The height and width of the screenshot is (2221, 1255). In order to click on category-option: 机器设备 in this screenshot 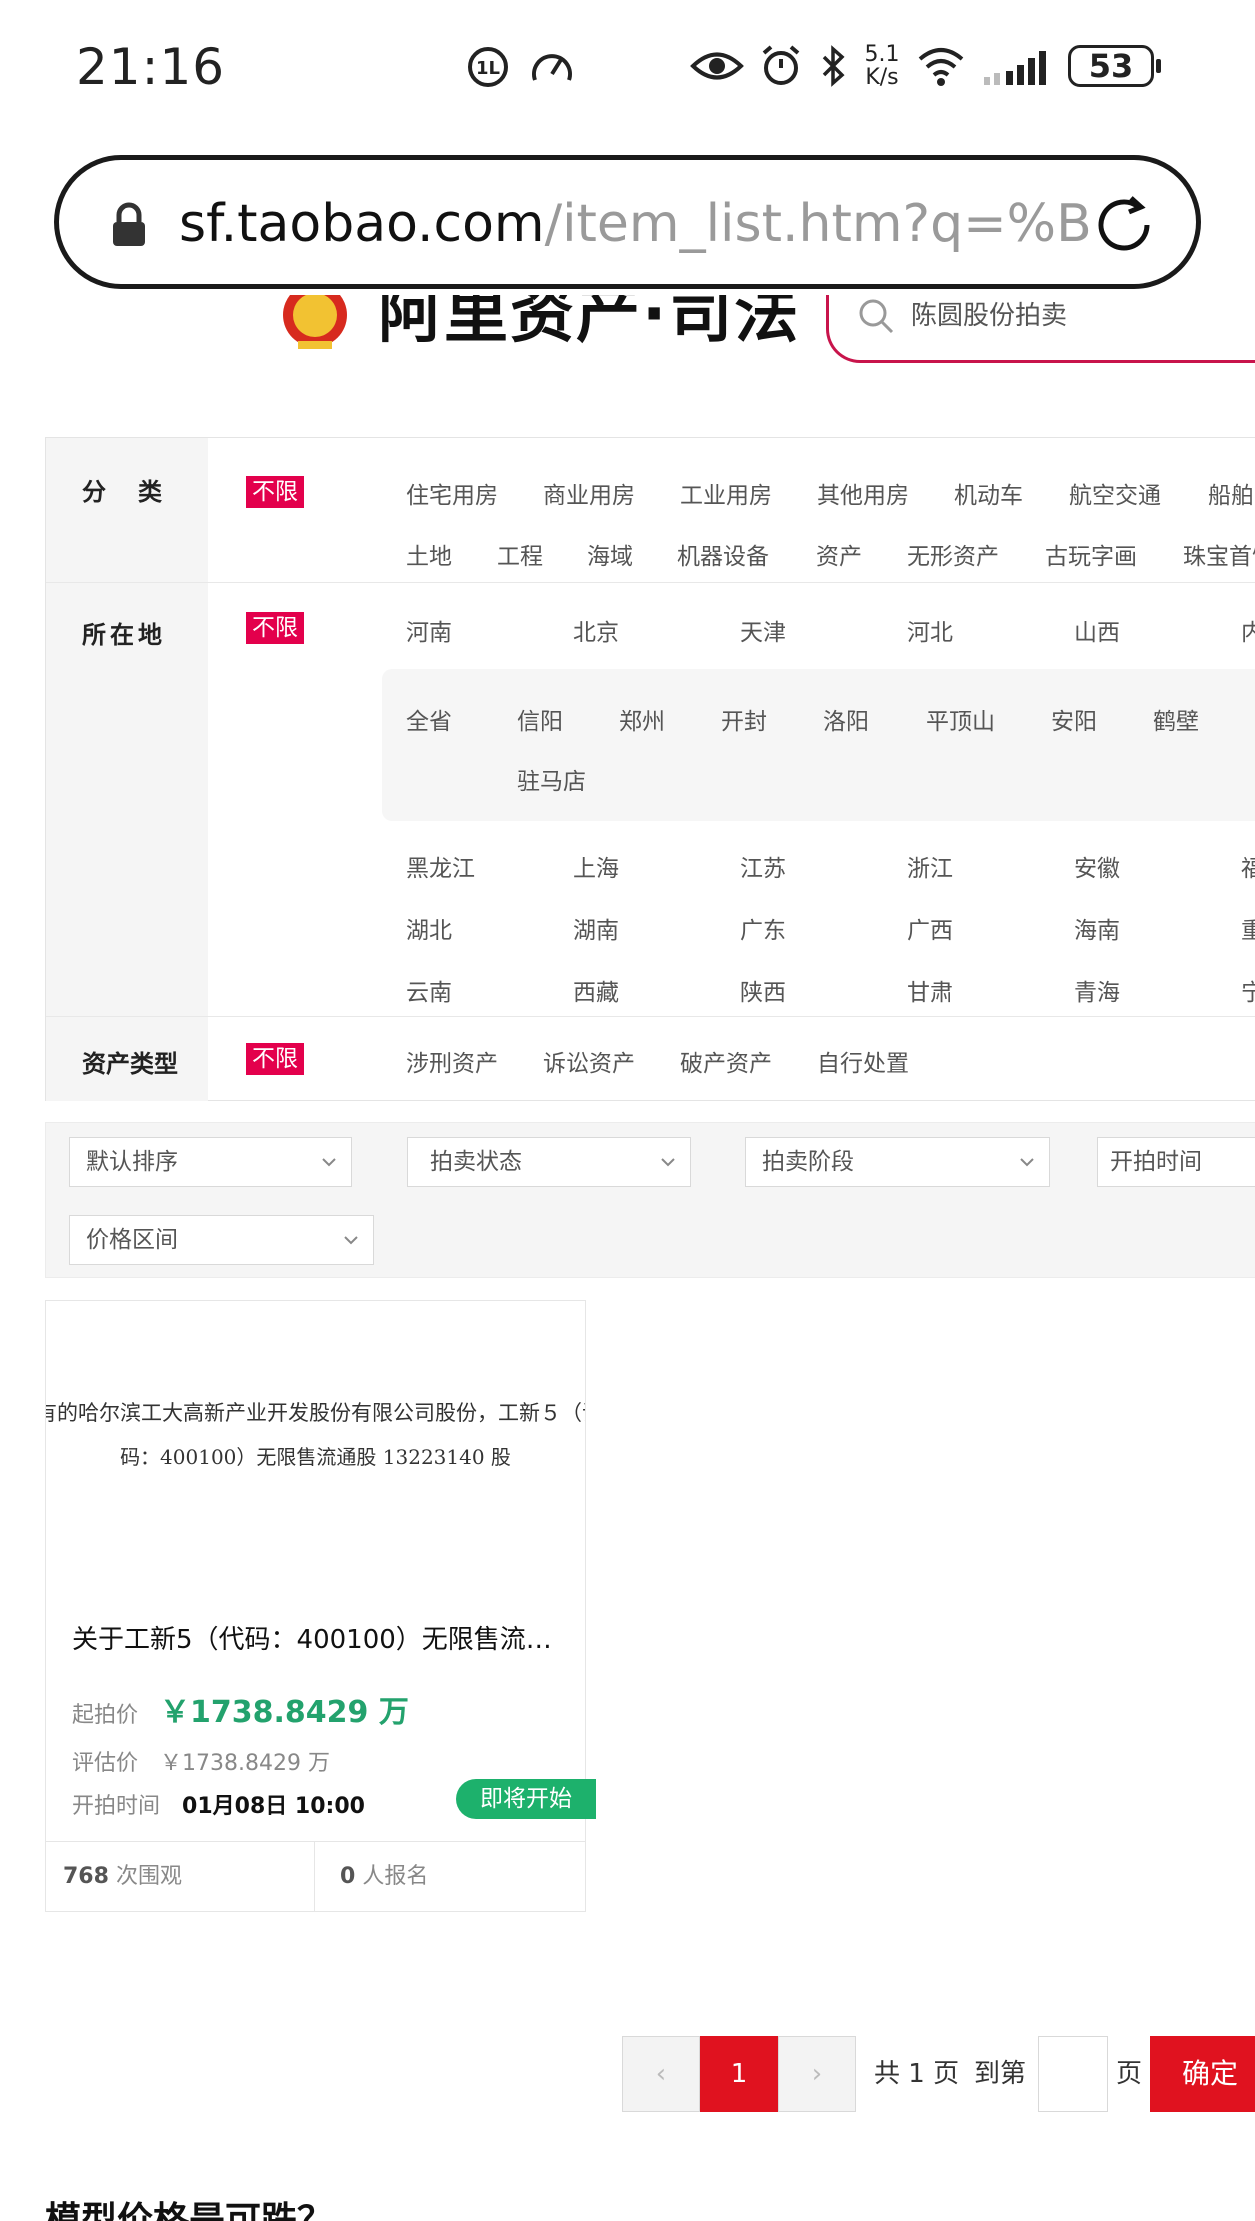, I will do `click(723, 554)`.